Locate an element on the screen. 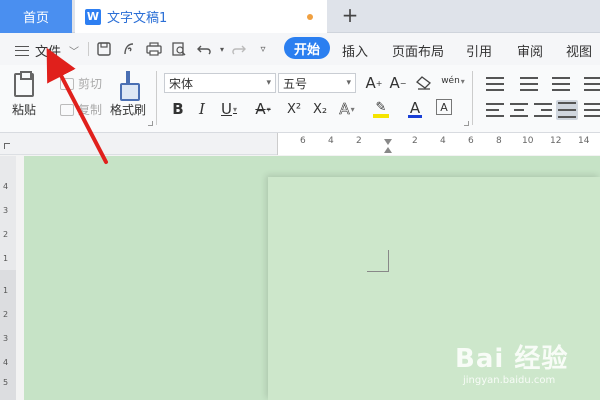 The height and width of the screenshot is (400, 600). numbered-list-icon is located at coordinates (529, 84).